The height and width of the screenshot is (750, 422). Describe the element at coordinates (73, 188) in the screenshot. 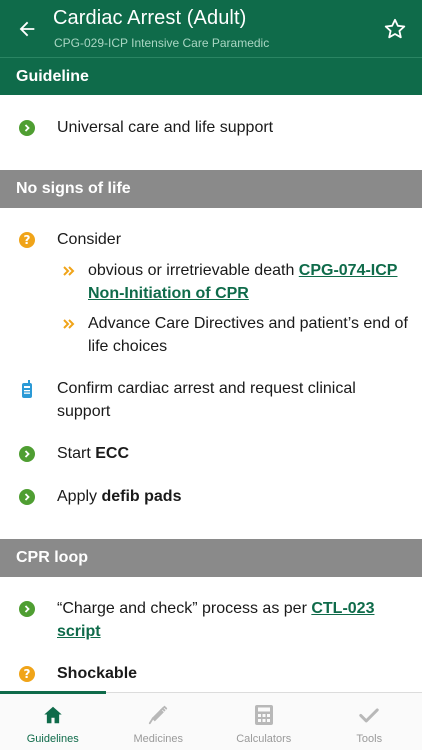

I see `section-title: No signs of life` at that location.